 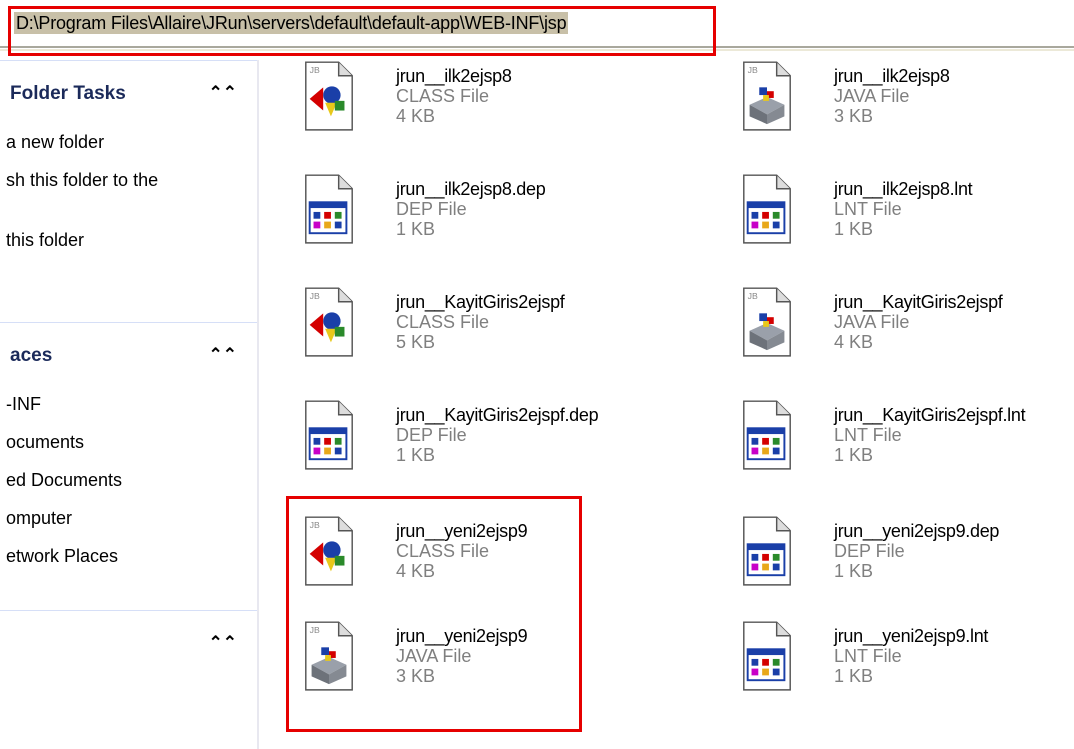 I want to click on task-make-new-folder: a new folder, so click(x=128, y=142).